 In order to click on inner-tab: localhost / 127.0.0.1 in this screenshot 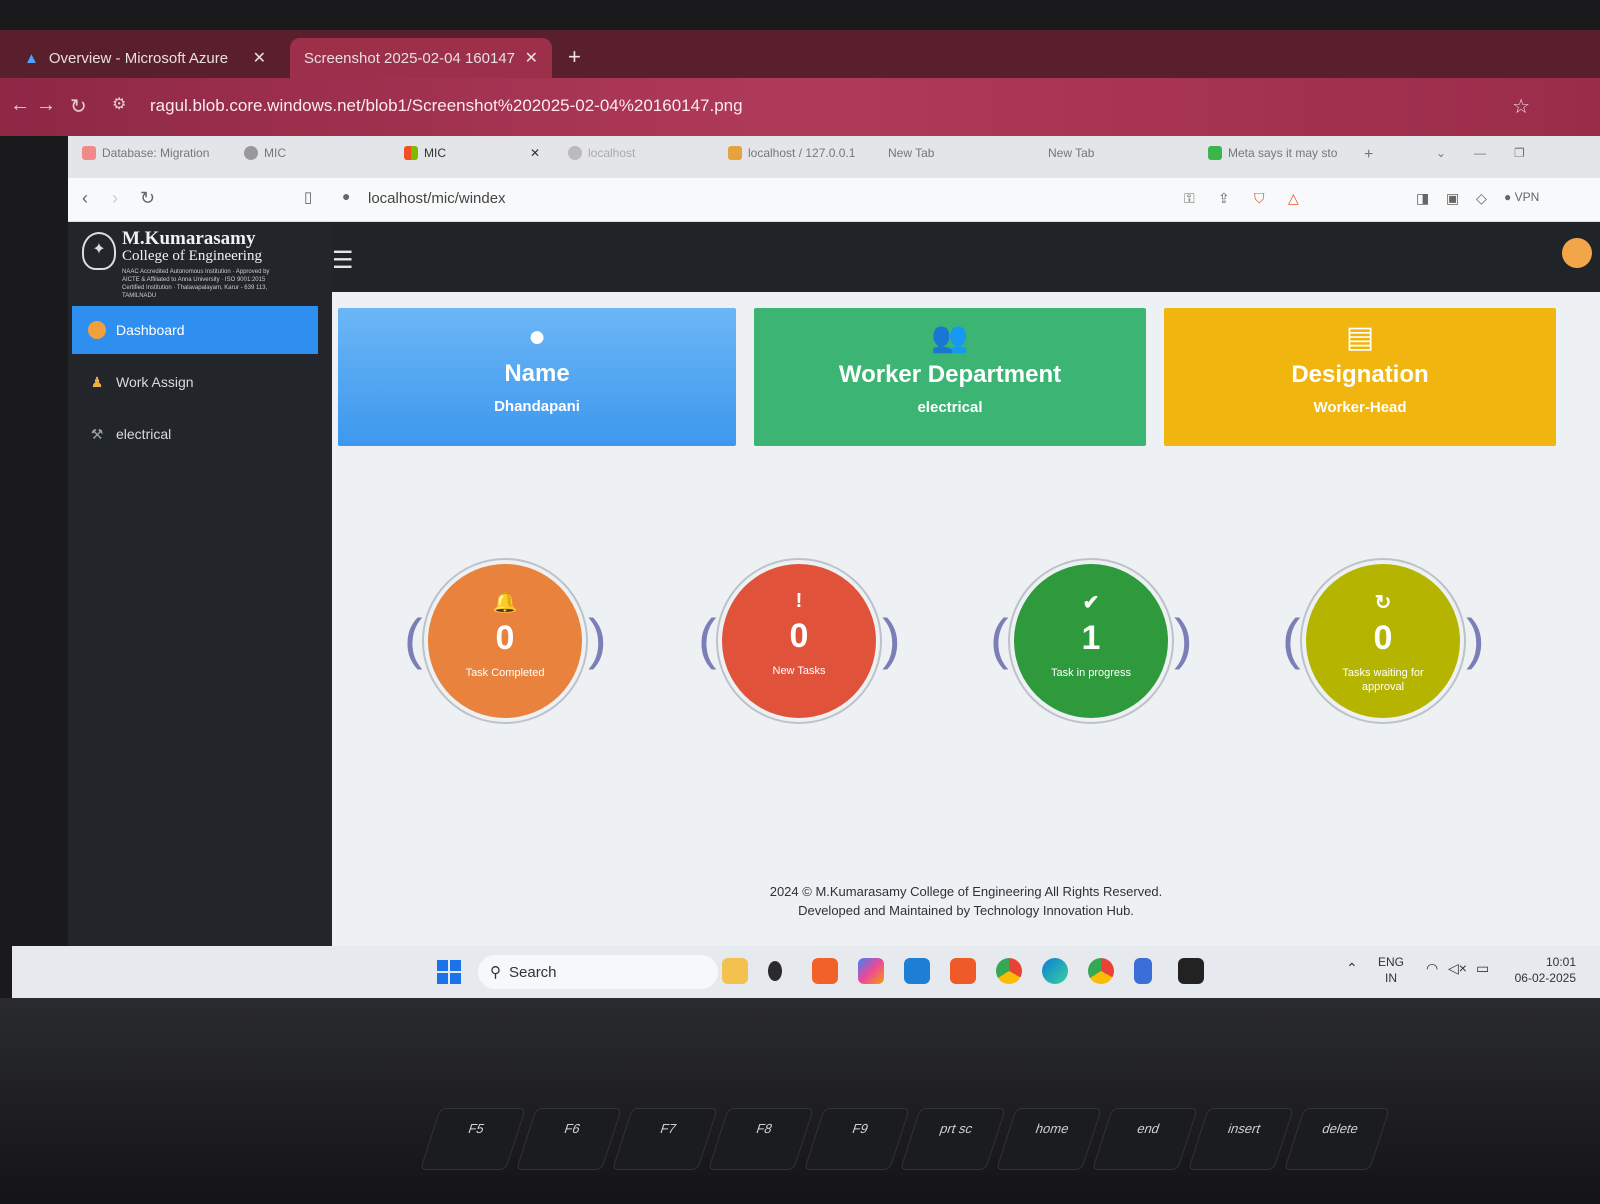, I will do `click(791, 153)`.